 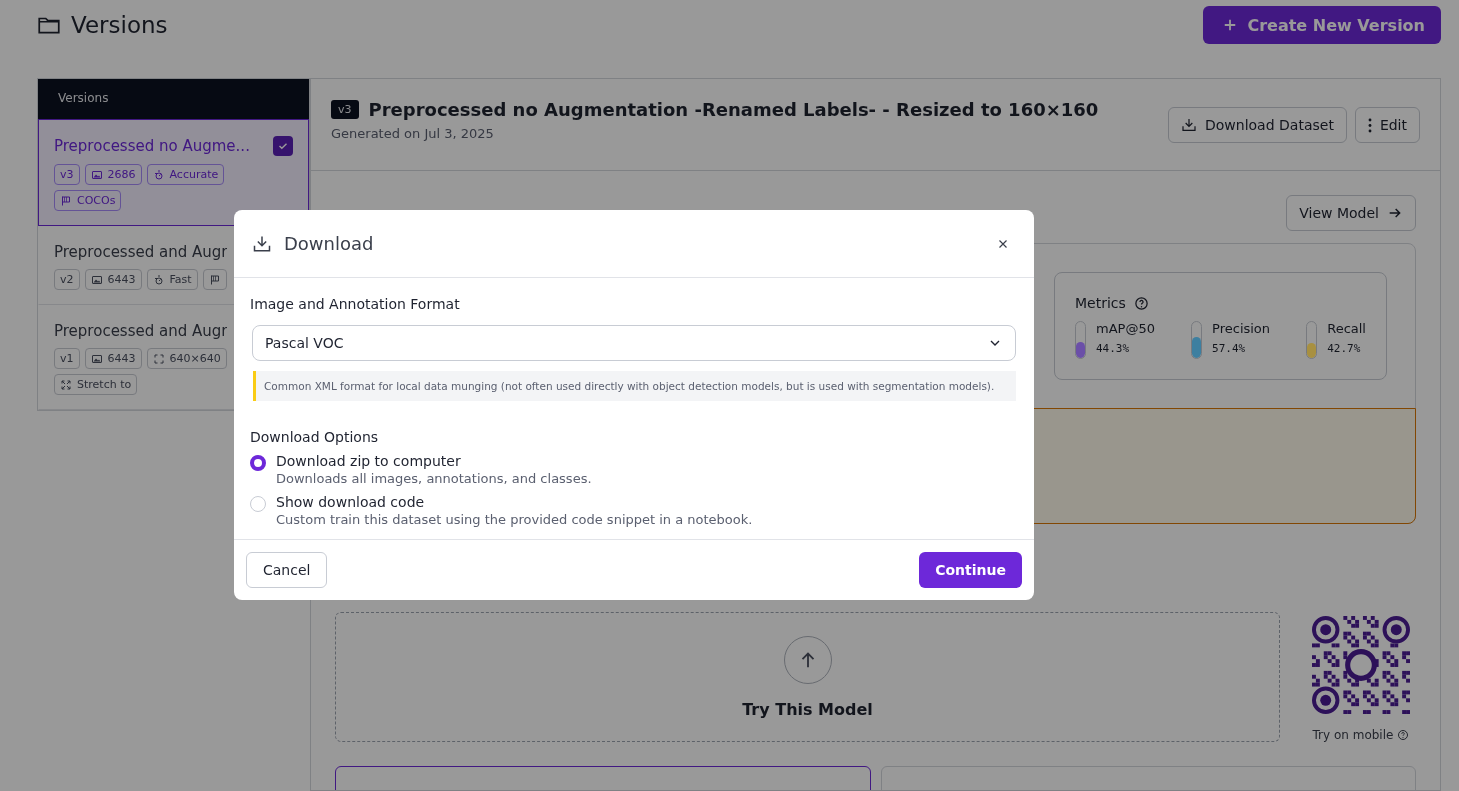 I want to click on version-title: Preprocessed no Augmentation -Renamed Labels- - Resized to 160×160, so click(x=733, y=109).